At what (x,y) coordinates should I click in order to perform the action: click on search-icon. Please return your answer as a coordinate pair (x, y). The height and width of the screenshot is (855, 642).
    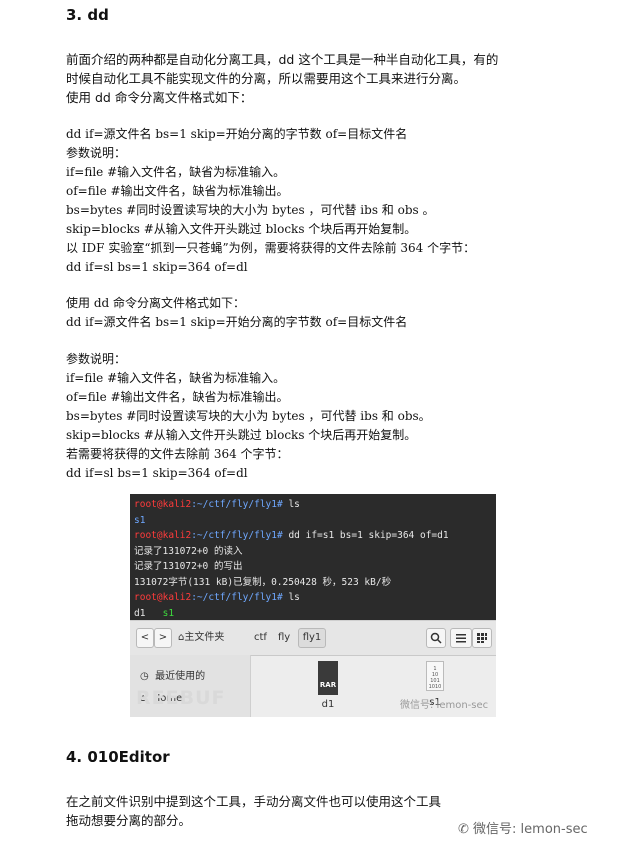
    Looking at the image, I should click on (436, 638).